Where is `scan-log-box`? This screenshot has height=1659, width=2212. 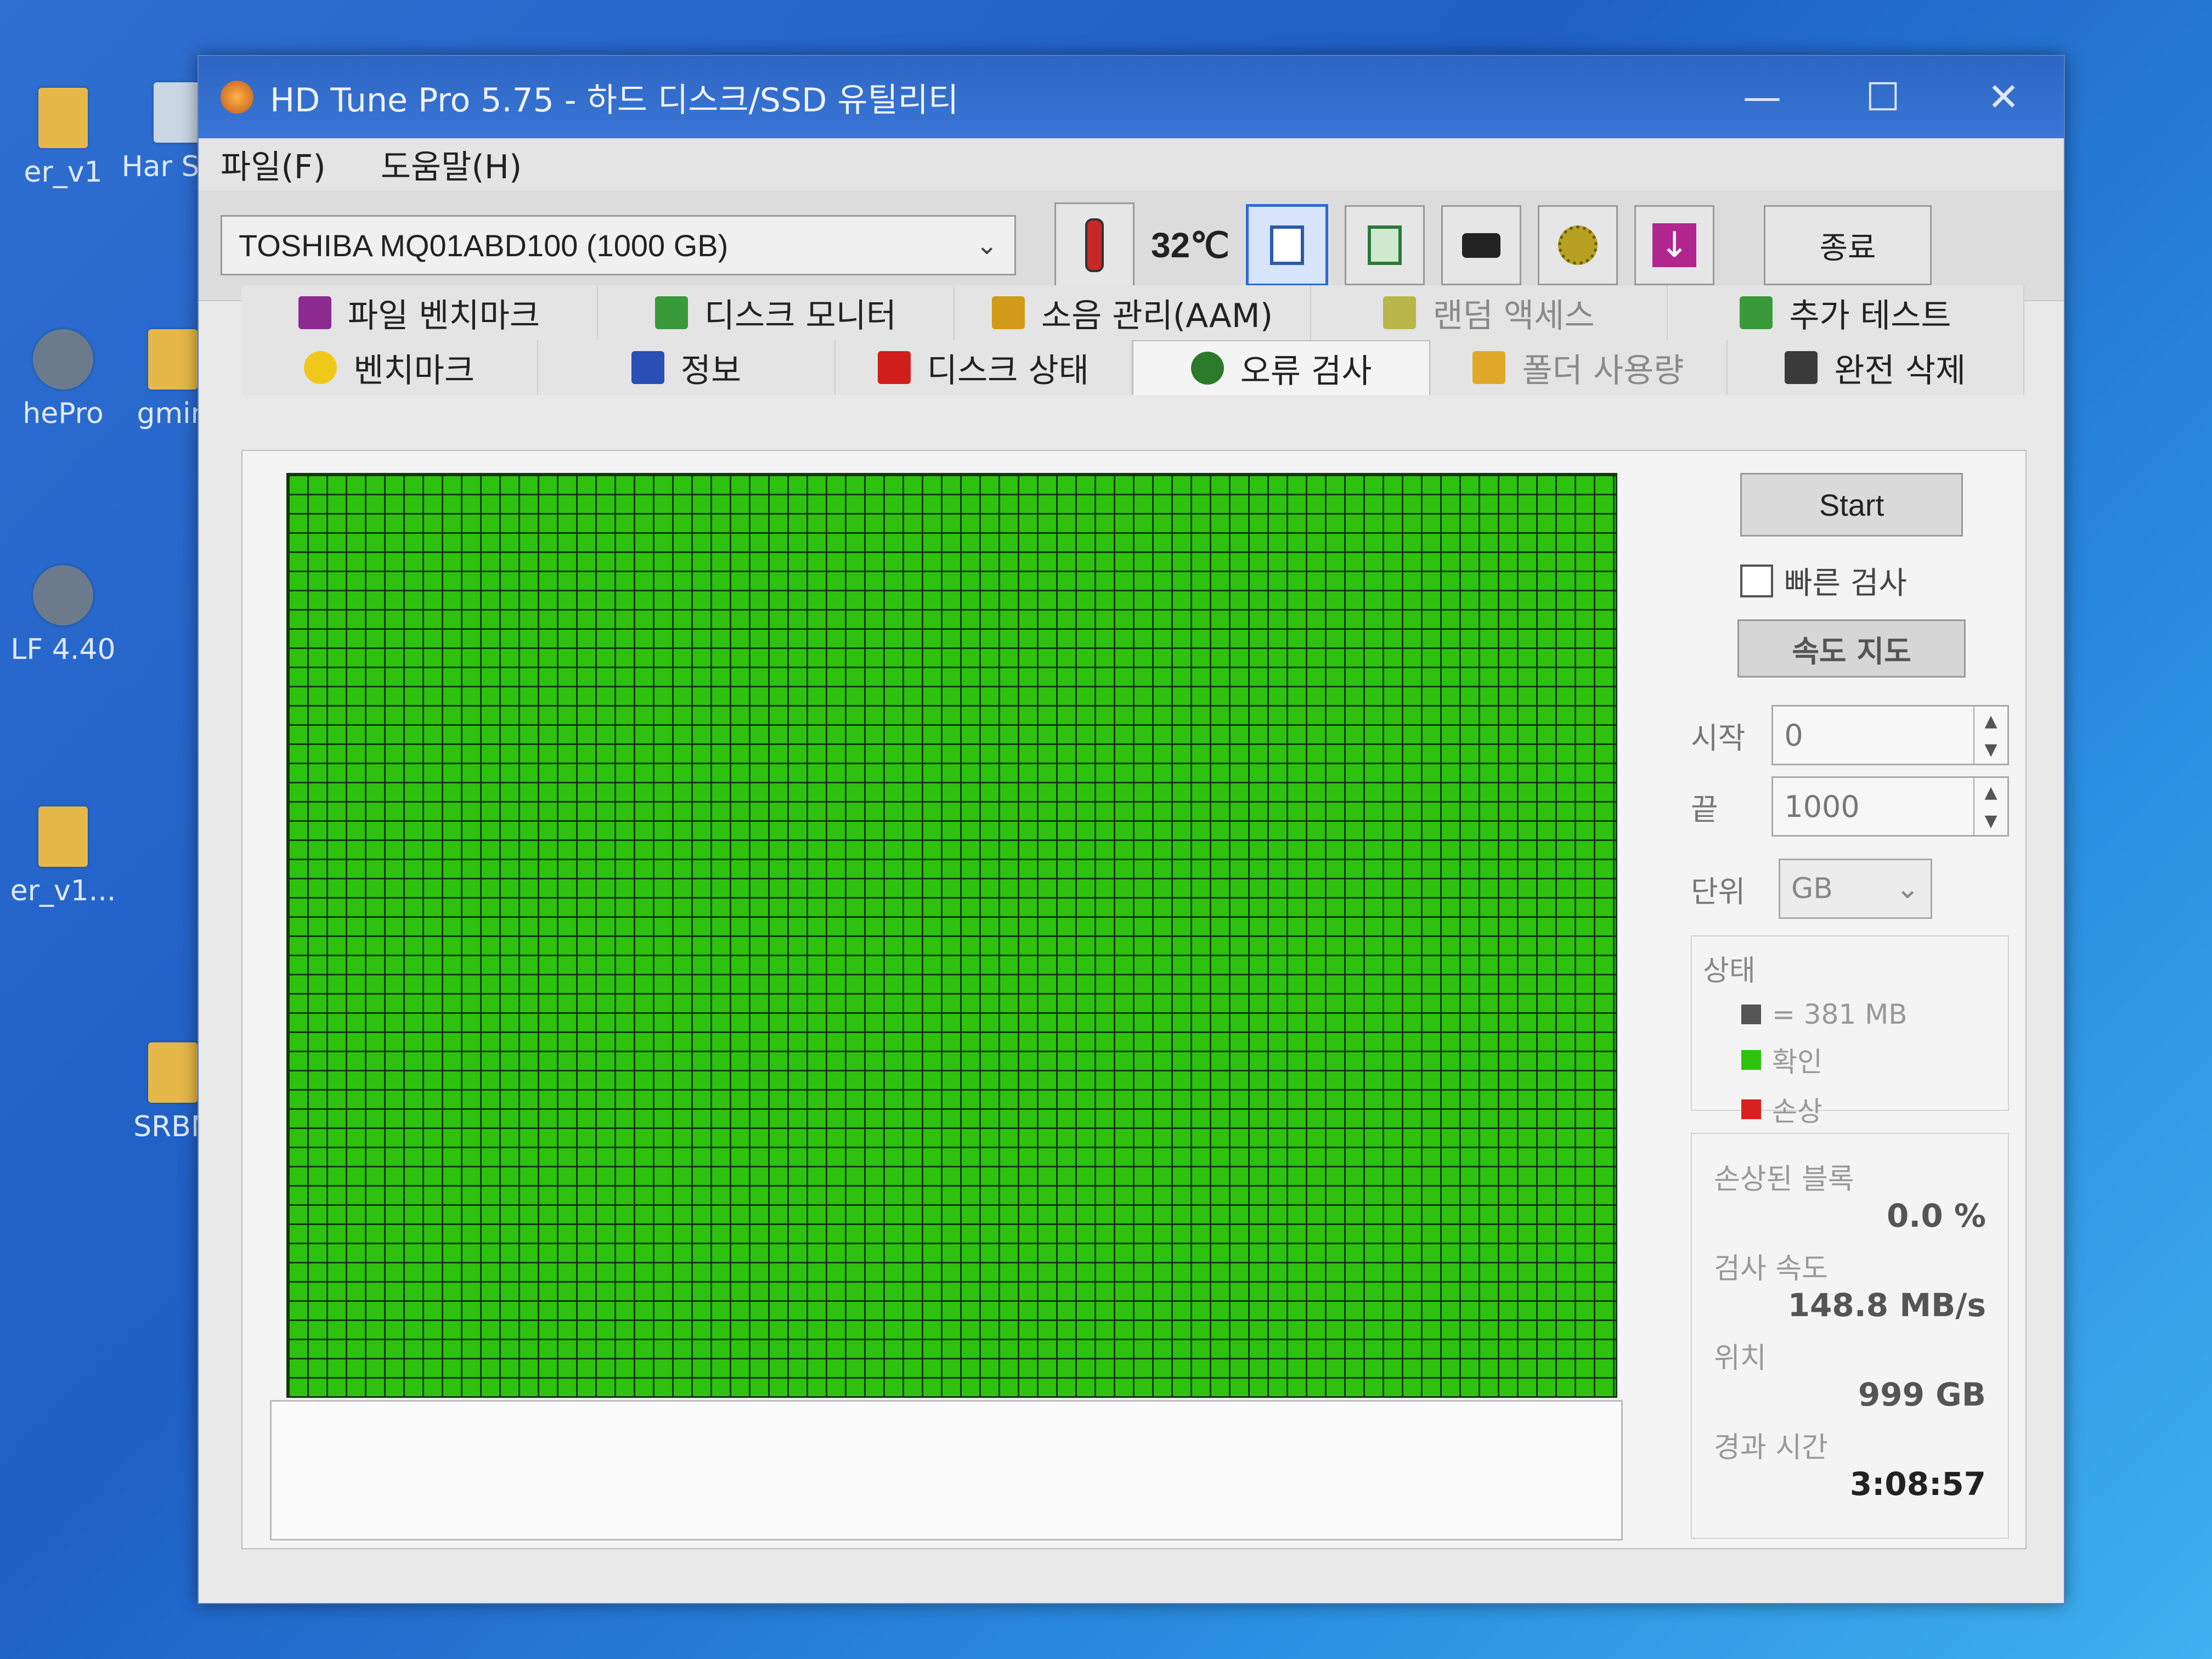
scan-log-box is located at coordinates (947, 1470).